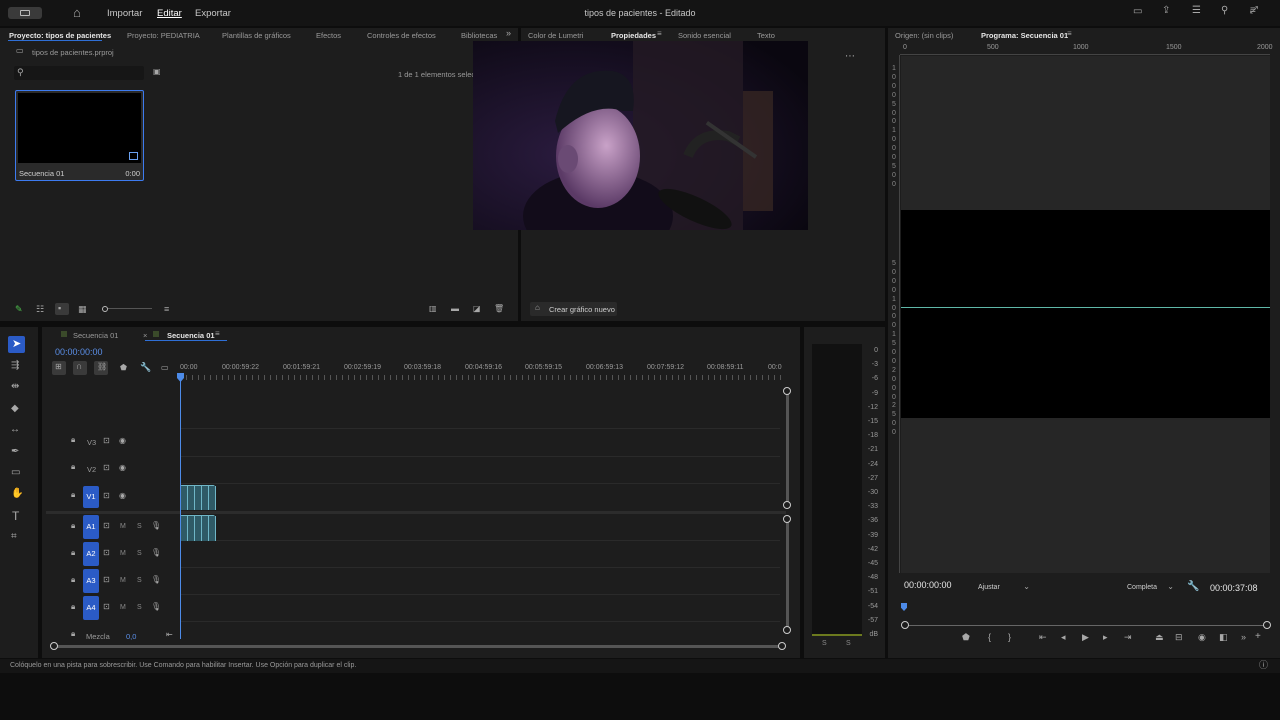  What do you see at coordinates (91, 554) in the screenshot?
I see `track-target-a2: A2` at bounding box center [91, 554].